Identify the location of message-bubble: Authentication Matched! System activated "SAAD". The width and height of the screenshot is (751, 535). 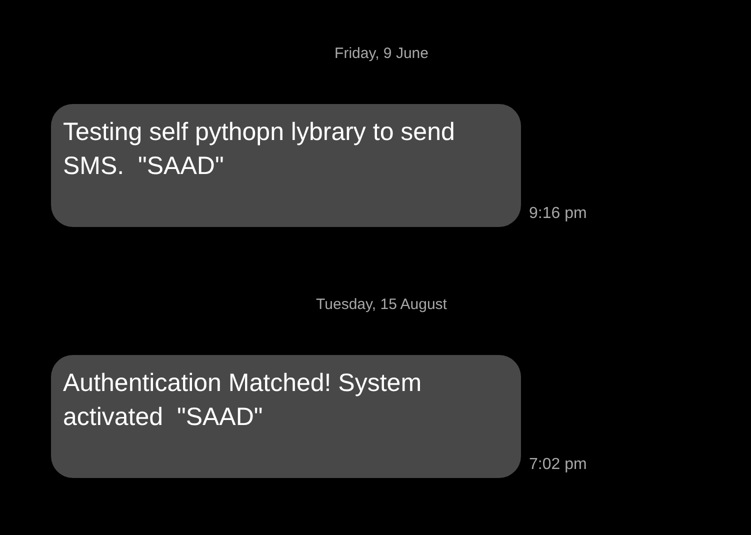
(286, 416).